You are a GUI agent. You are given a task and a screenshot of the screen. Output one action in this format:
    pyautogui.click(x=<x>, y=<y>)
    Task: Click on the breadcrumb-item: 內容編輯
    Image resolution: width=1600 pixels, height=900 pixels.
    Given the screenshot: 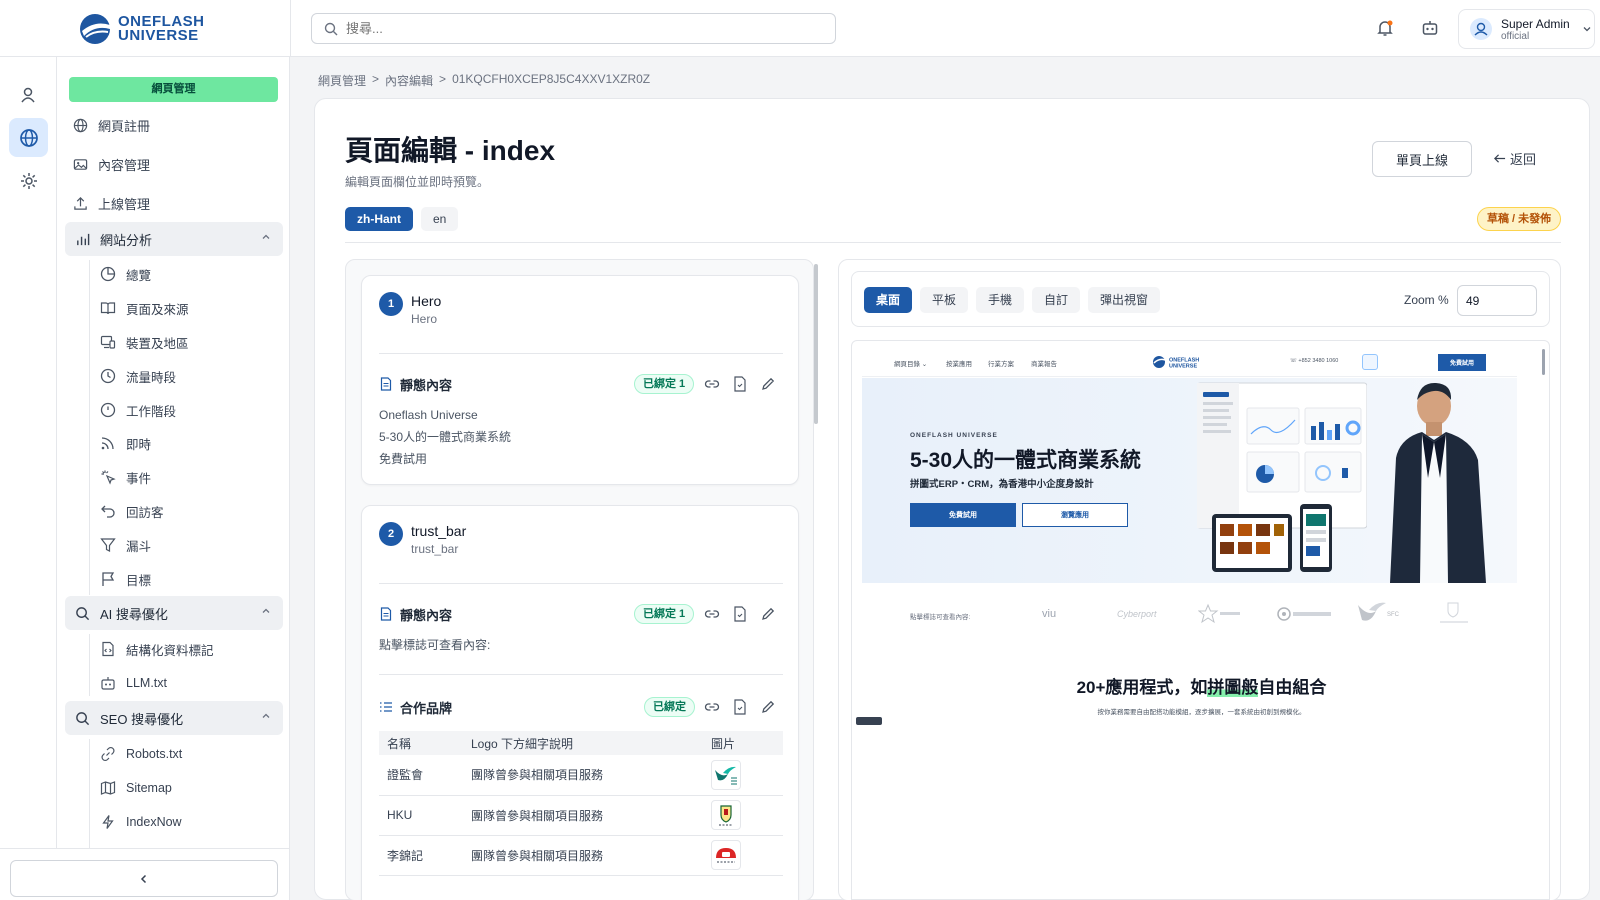 What is the action you would take?
    pyautogui.click(x=409, y=80)
    